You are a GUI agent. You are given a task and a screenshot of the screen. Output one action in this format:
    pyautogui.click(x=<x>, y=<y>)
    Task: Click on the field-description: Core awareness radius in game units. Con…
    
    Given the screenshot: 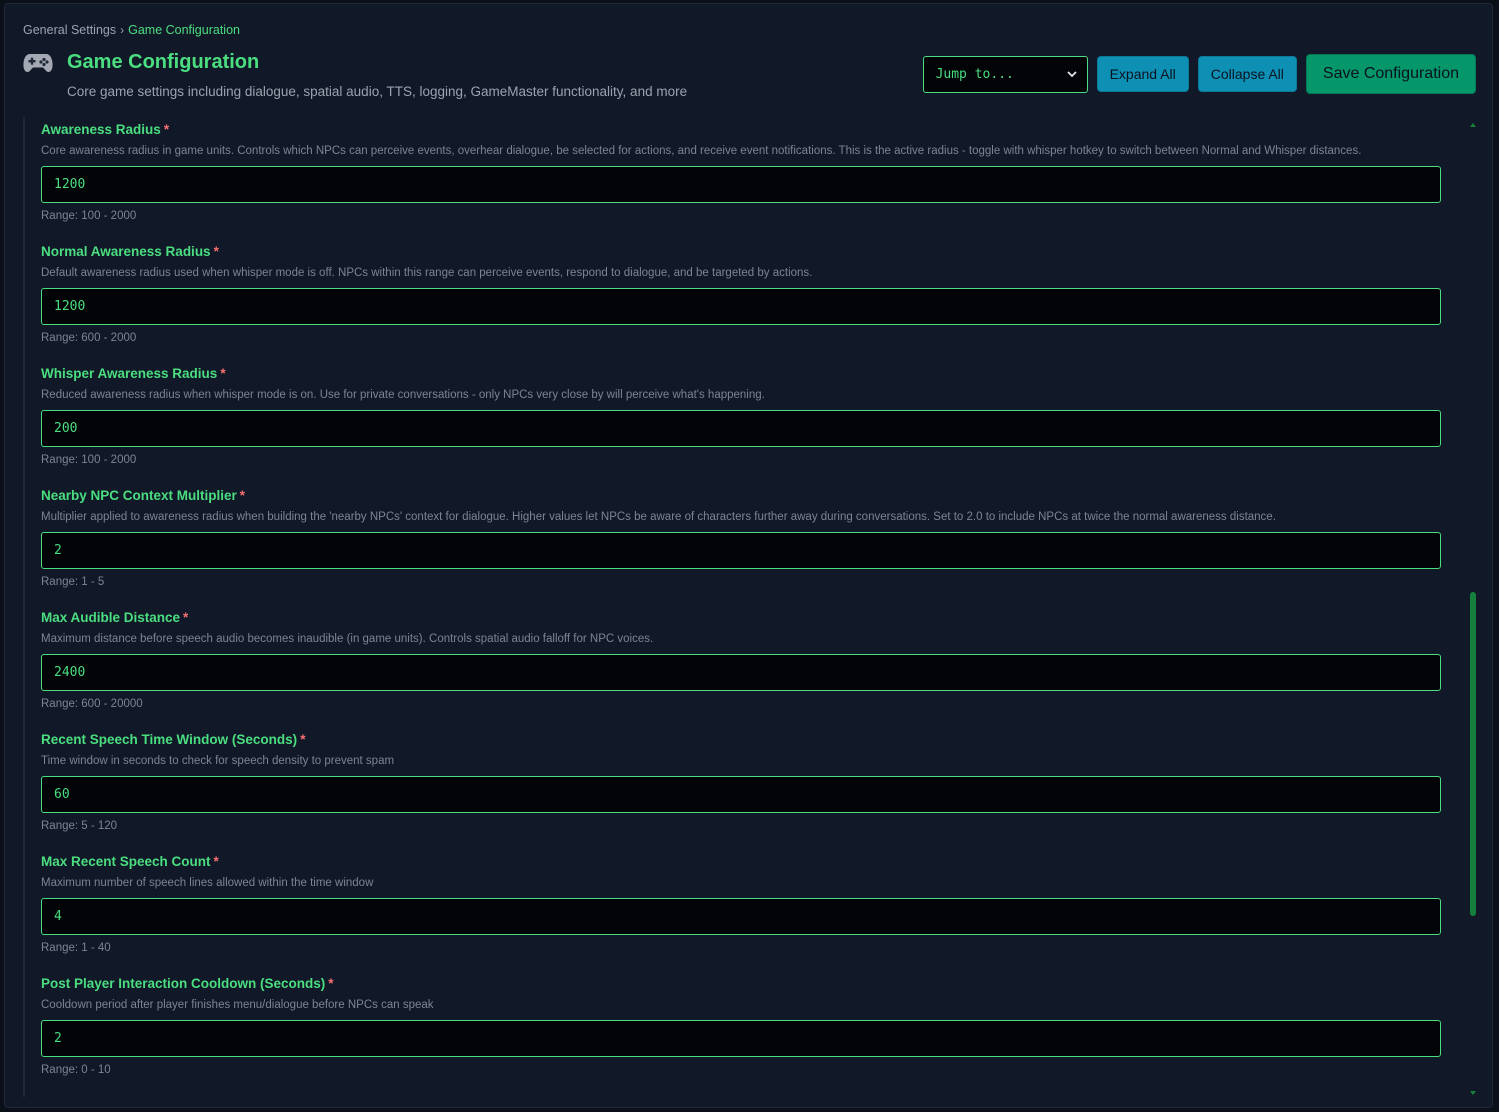 What is the action you would take?
    pyautogui.click(x=701, y=151)
    